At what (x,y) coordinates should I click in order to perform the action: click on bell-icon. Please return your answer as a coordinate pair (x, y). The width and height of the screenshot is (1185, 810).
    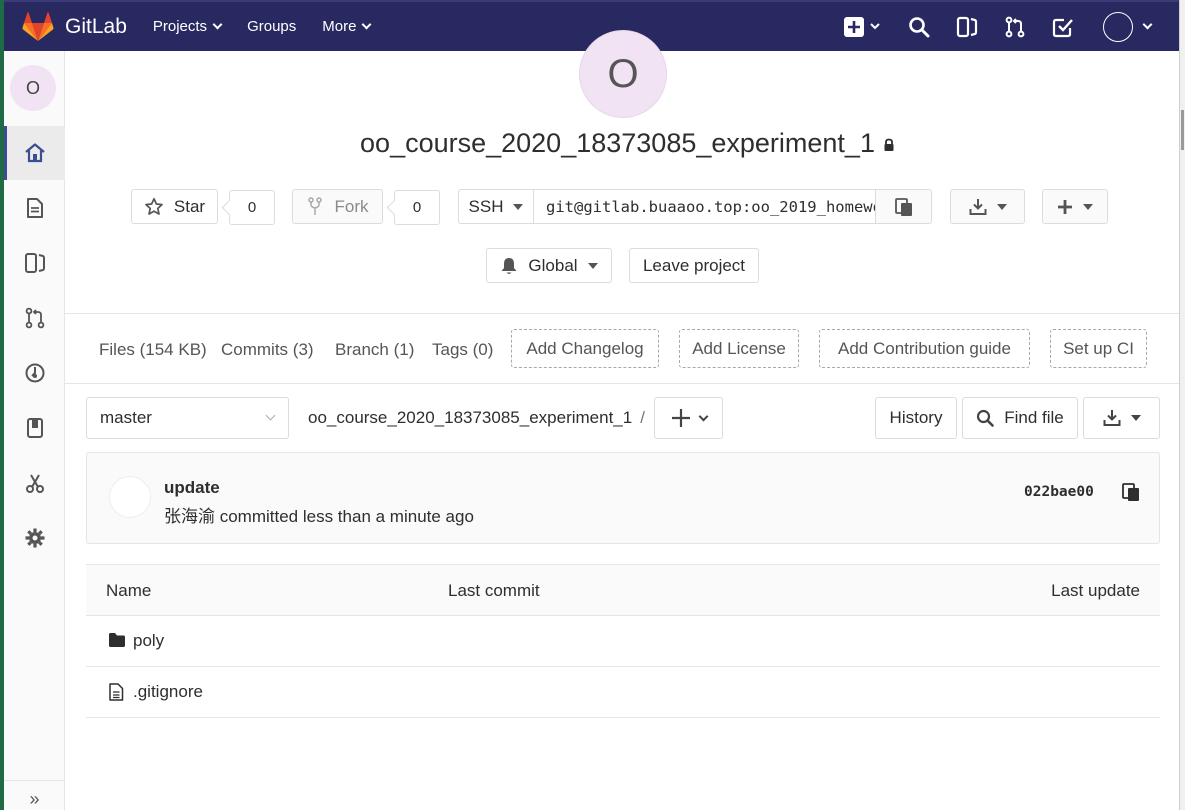
    Looking at the image, I should click on (509, 265).